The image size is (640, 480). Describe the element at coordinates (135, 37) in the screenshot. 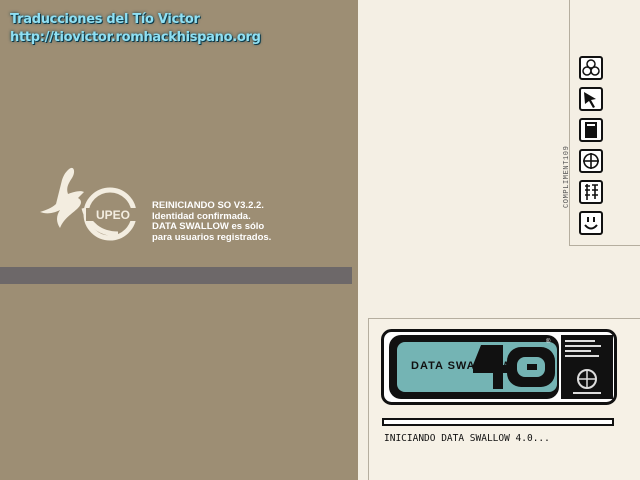

I see `watermark-url: http://tiovictor.romhackhispano.org` at that location.